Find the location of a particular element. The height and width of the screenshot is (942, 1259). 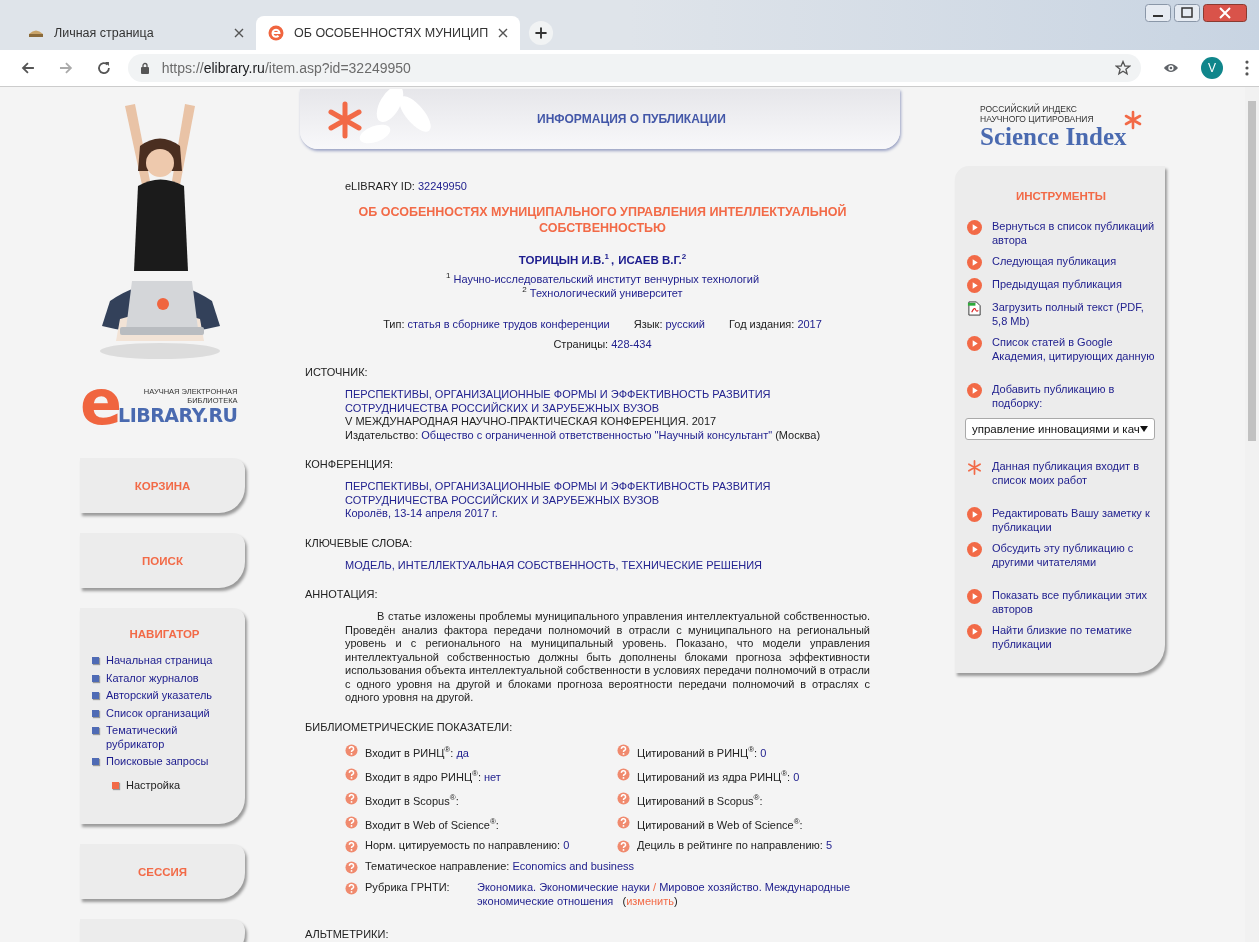

new-tab-icon is located at coordinates (541, 33).